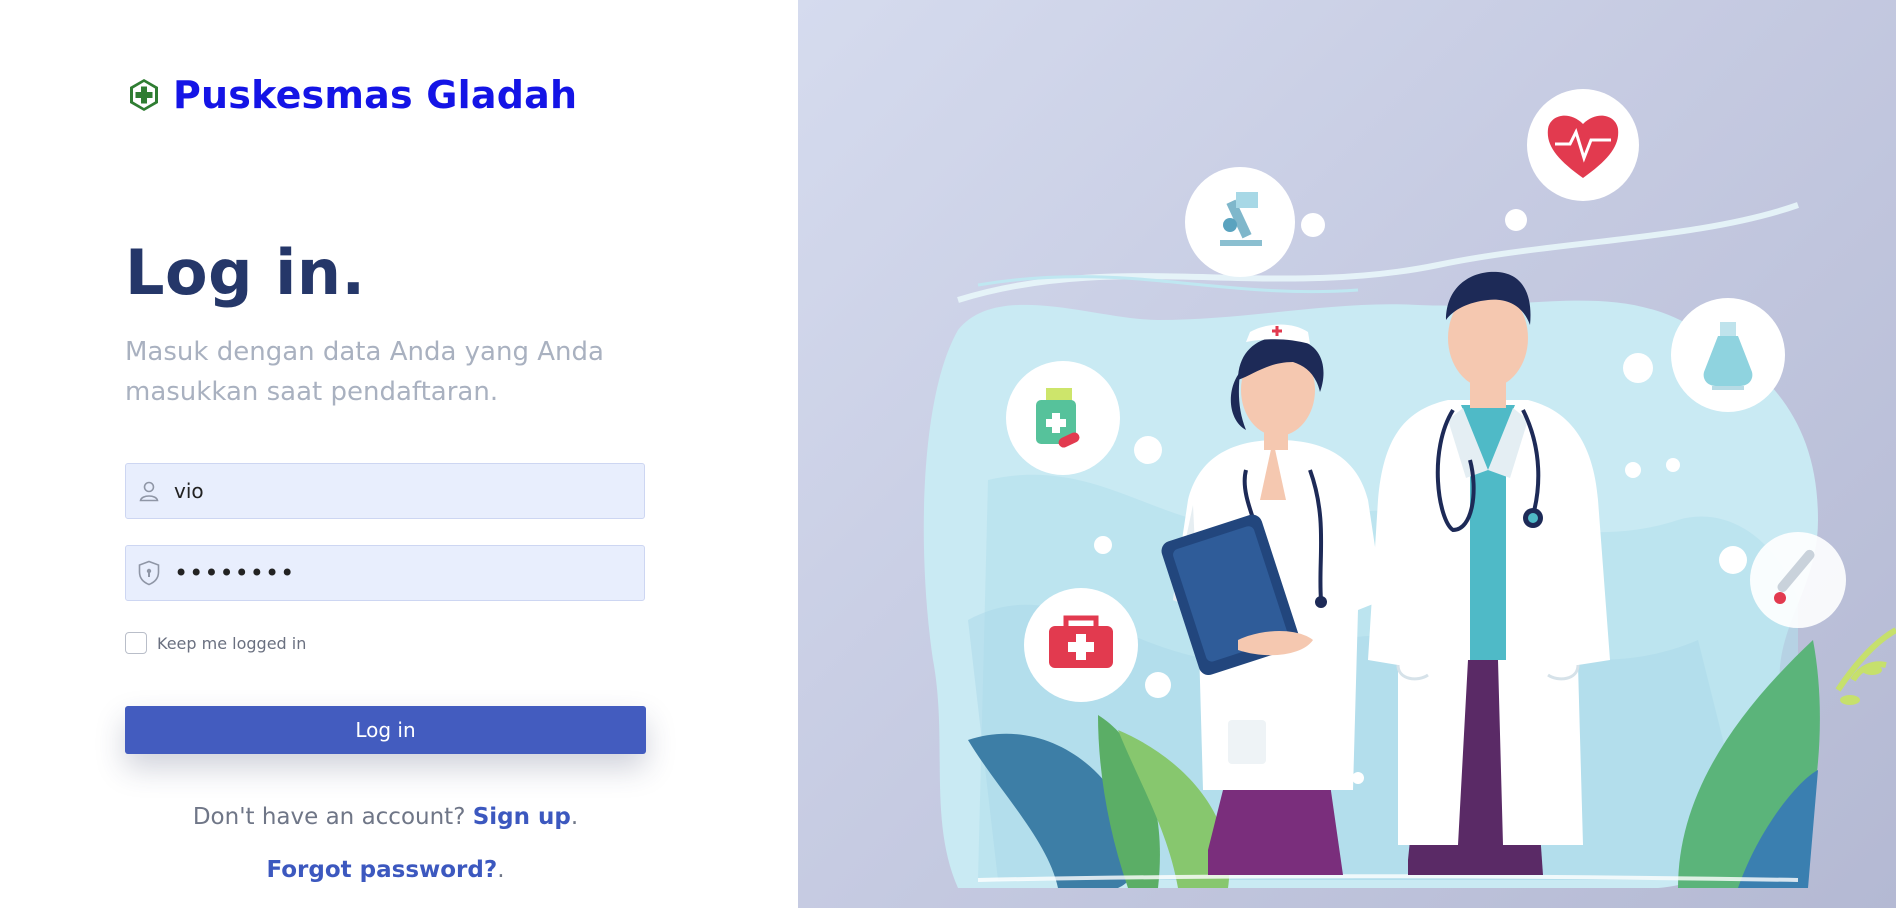 The image size is (1896, 908). What do you see at coordinates (232, 643) in the screenshot?
I see `remember-label: Keep me logged in` at bounding box center [232, 643].